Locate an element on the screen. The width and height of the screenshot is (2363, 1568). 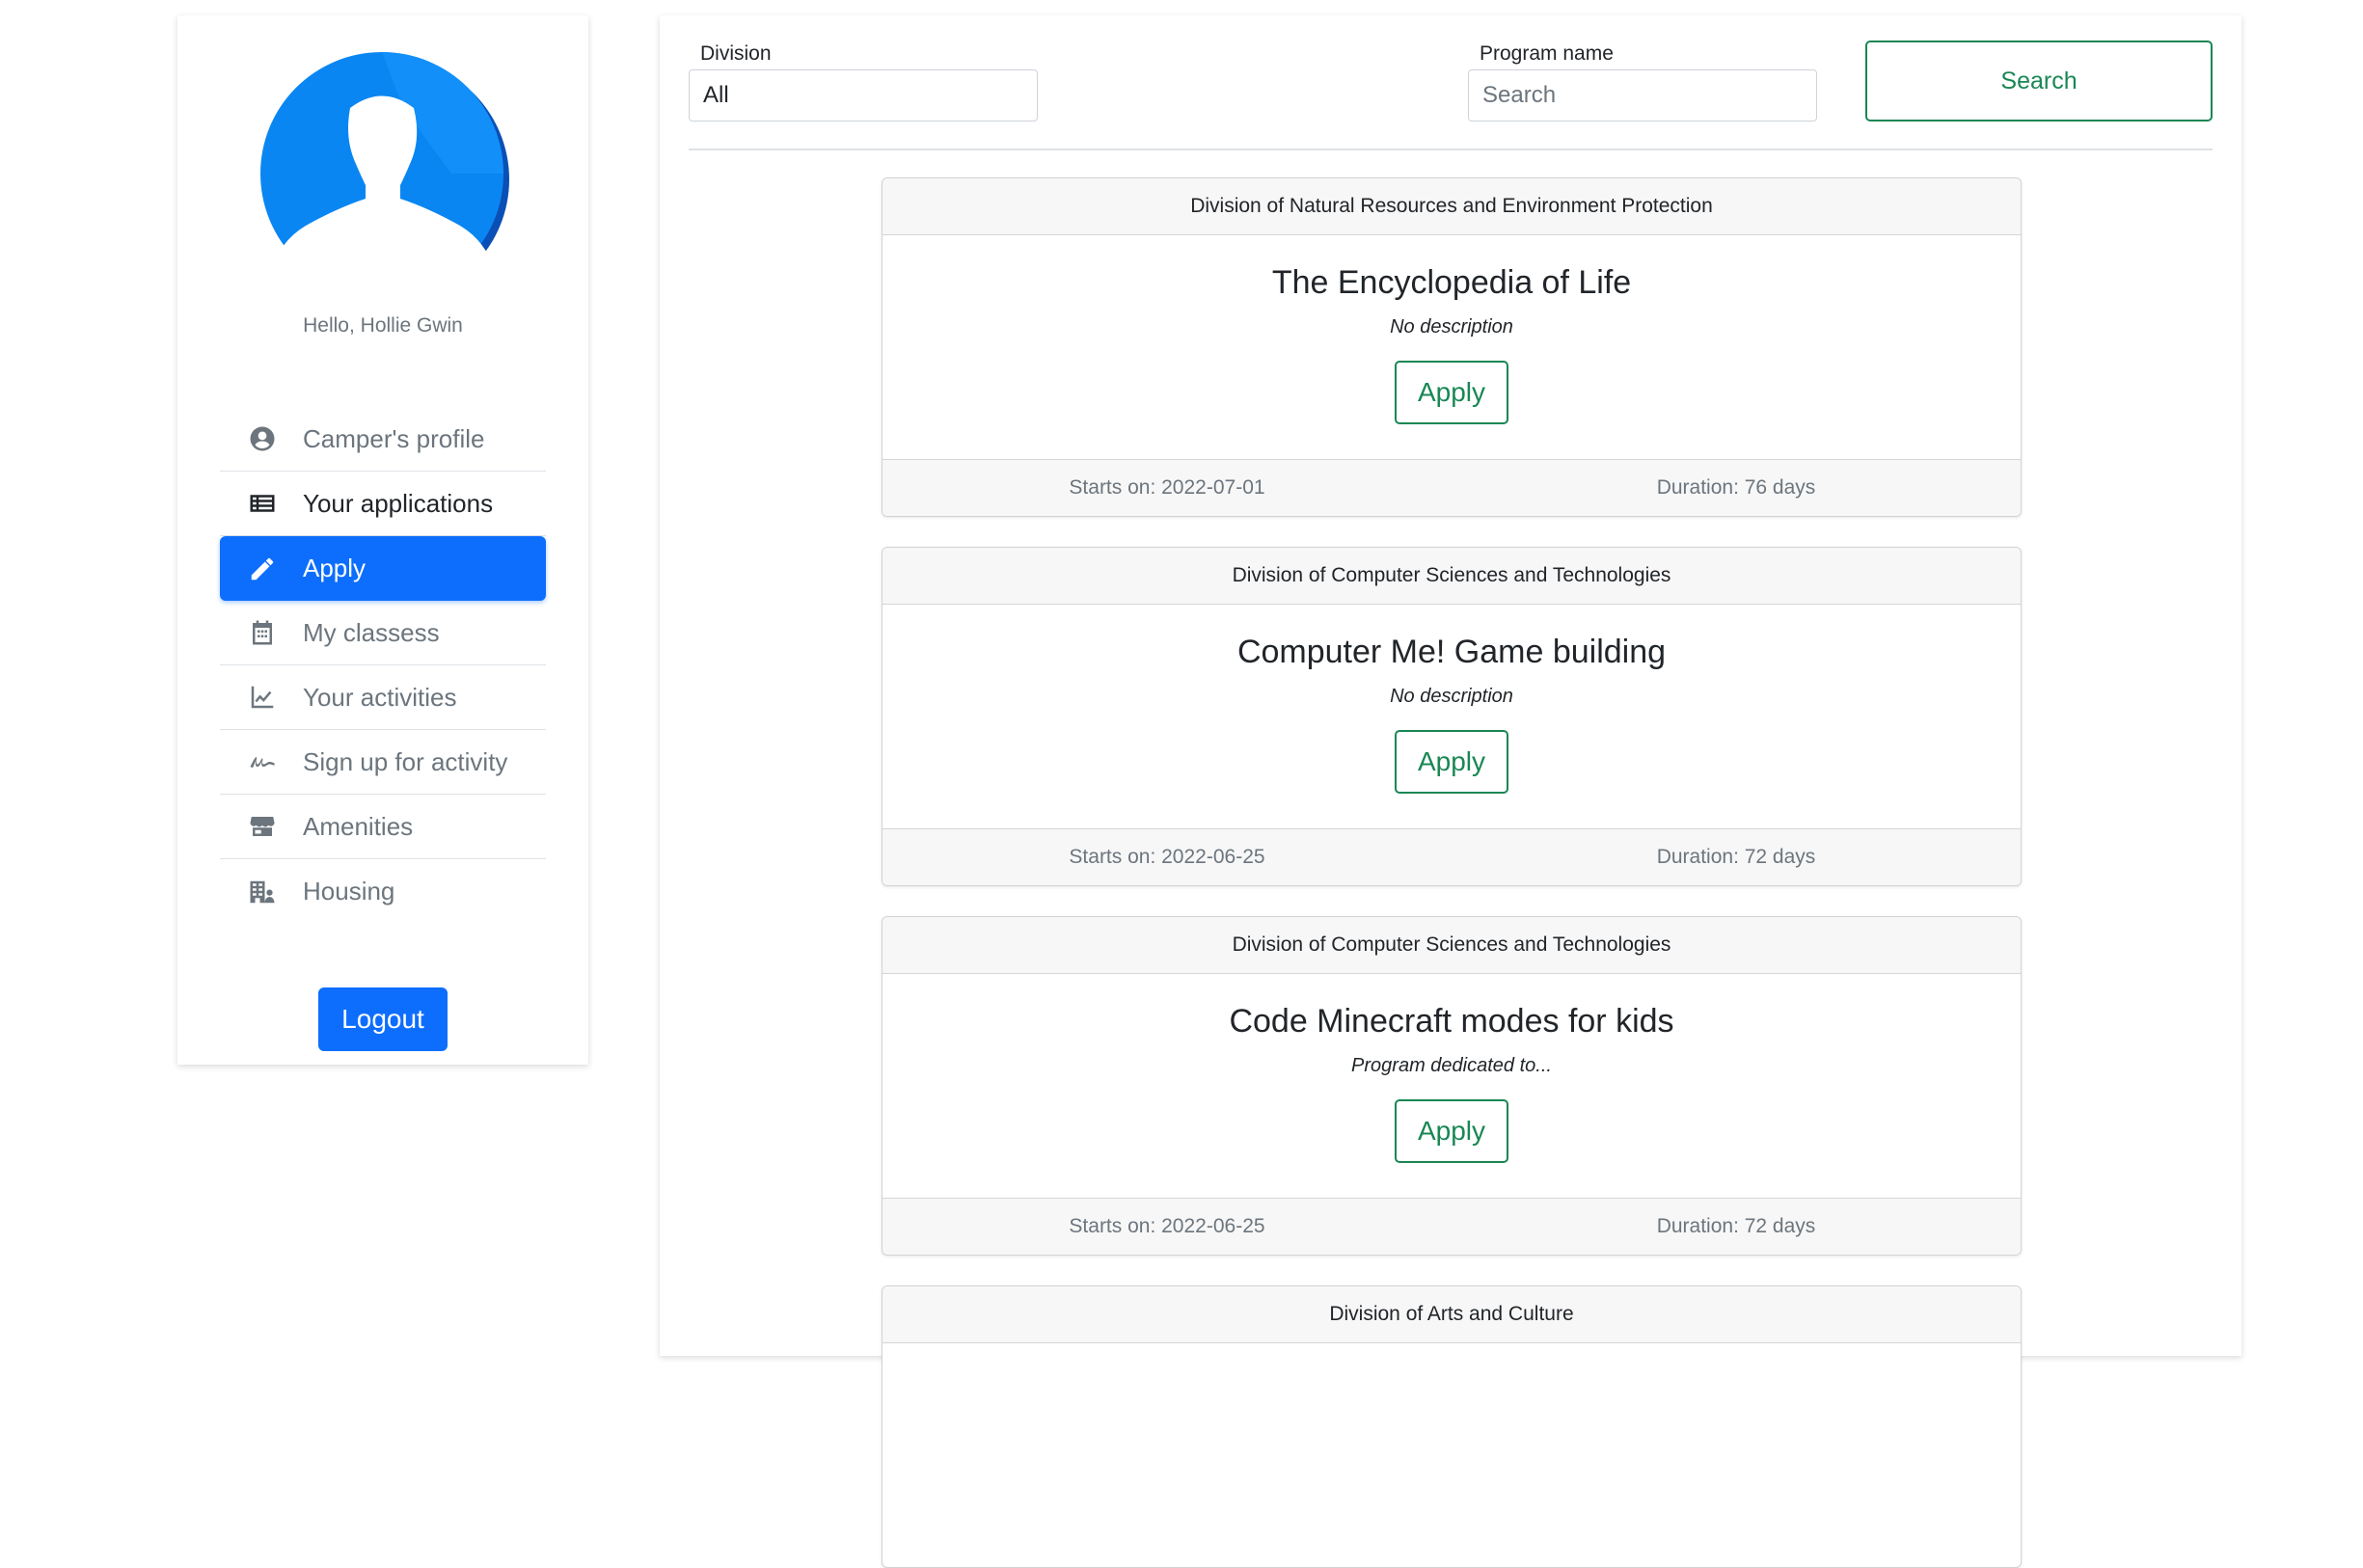
store-icon is located at coordinates (262, 826).